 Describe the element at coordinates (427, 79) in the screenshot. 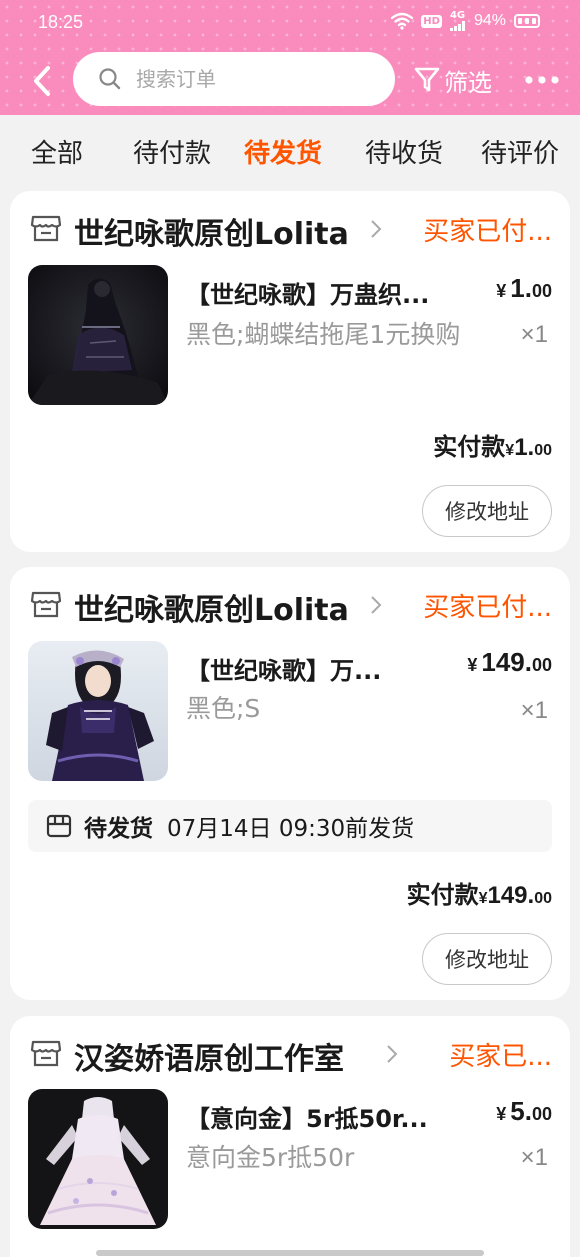

I see `funnel-icon` at that location.